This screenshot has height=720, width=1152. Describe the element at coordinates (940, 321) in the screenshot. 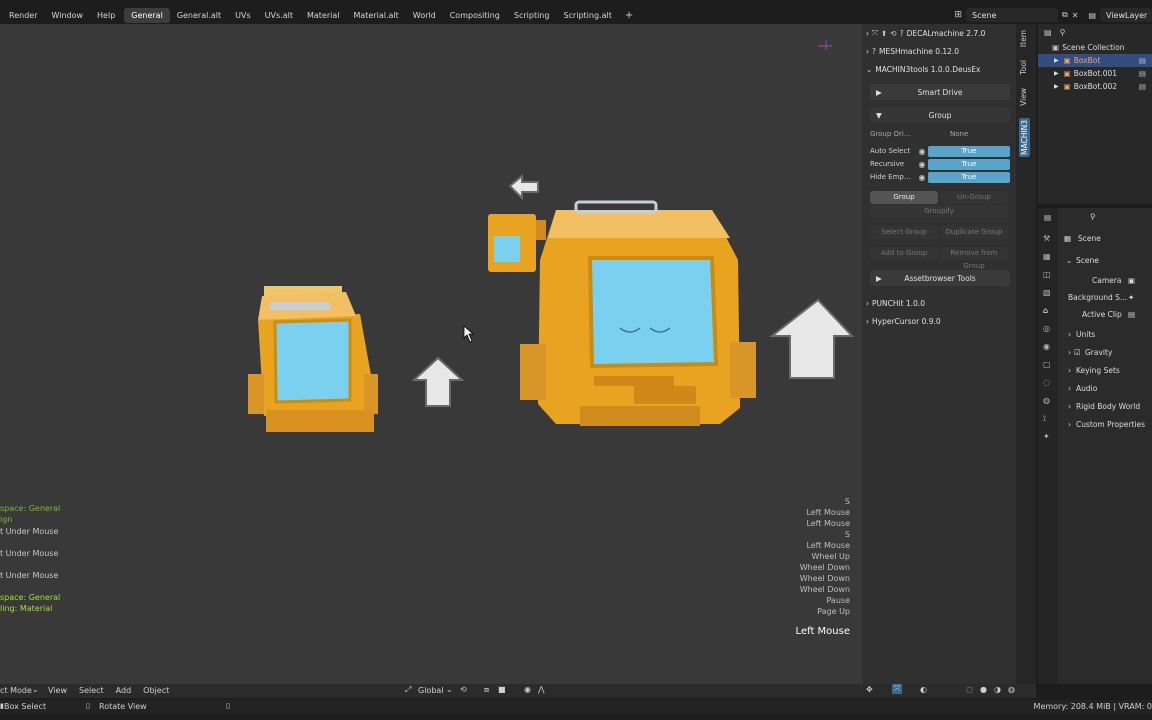

I see `hypercursor-panel: › HyperCursor 0.9.0` at that location.